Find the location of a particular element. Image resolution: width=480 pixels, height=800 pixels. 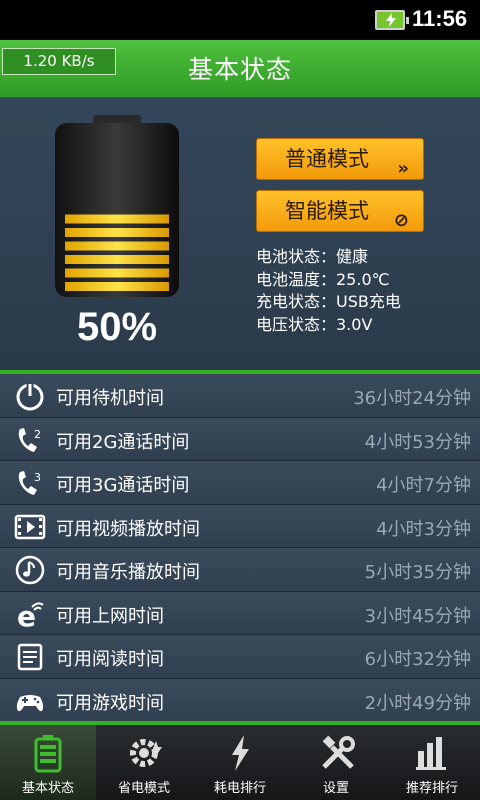

smart-mode-label: 智能模式 is located at coordinates (327, 211).